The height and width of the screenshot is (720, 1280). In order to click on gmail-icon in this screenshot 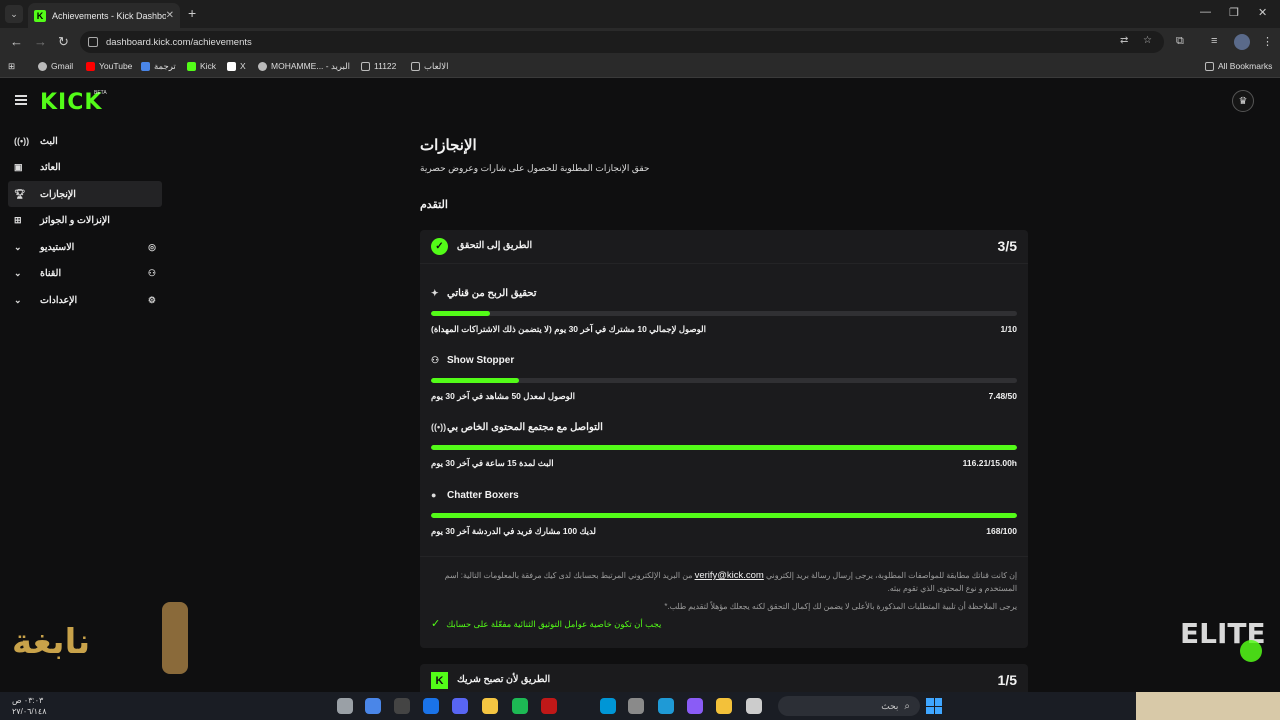, I will do `click(42, 66)`.